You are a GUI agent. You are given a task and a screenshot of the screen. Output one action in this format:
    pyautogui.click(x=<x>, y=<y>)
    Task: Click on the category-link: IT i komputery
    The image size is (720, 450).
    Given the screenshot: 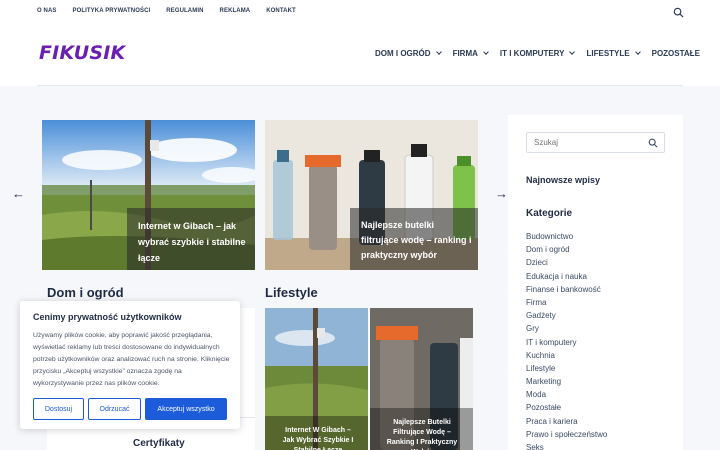 What is the action you would take?
    pyautogui.click(x=566, y=342)
    